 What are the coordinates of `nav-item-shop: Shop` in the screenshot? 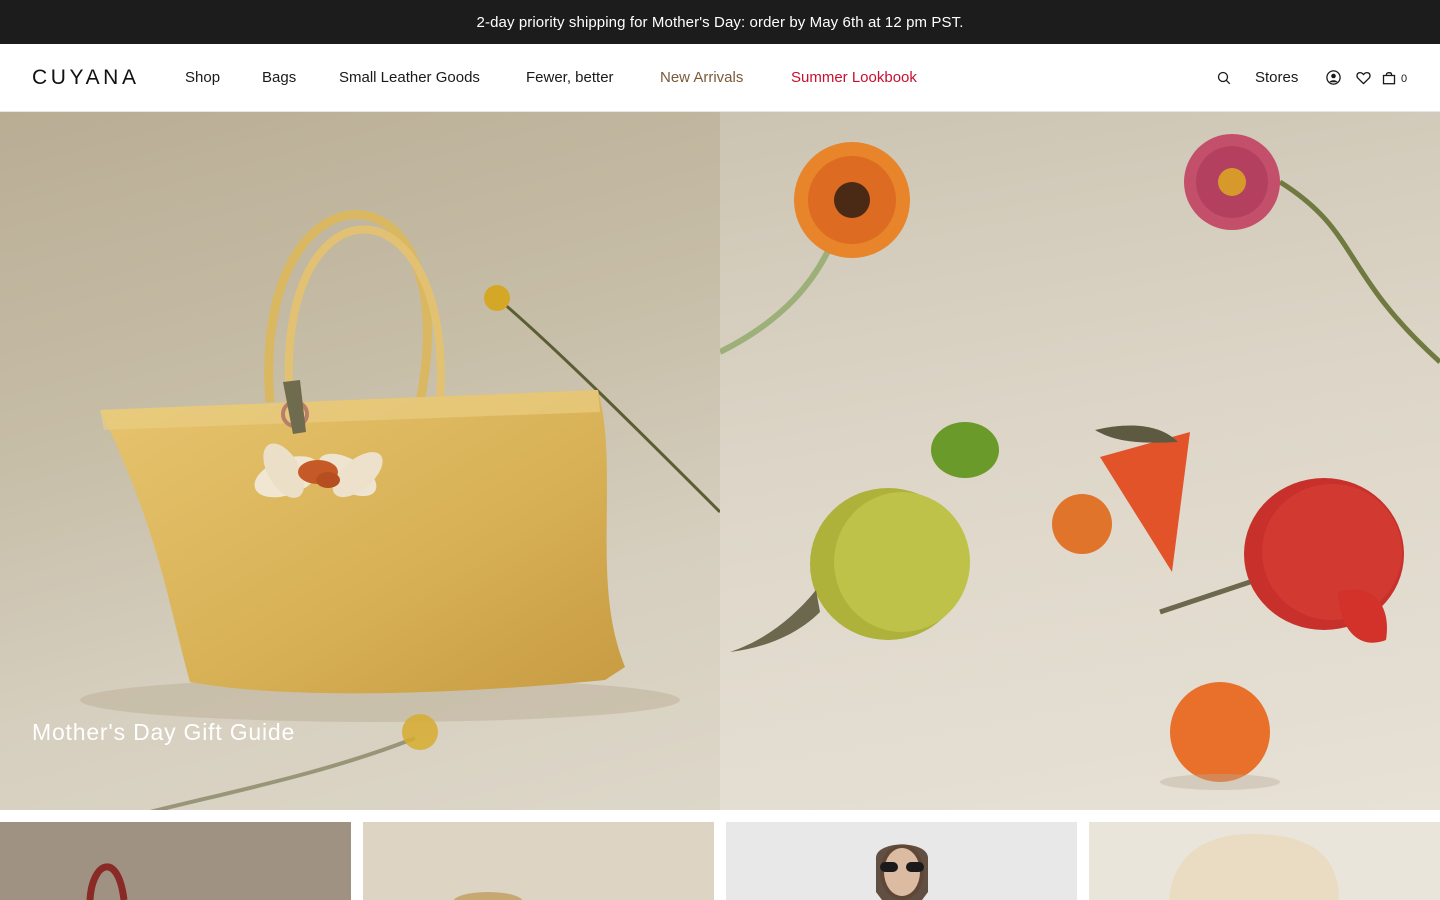 It's located at (202, 78).